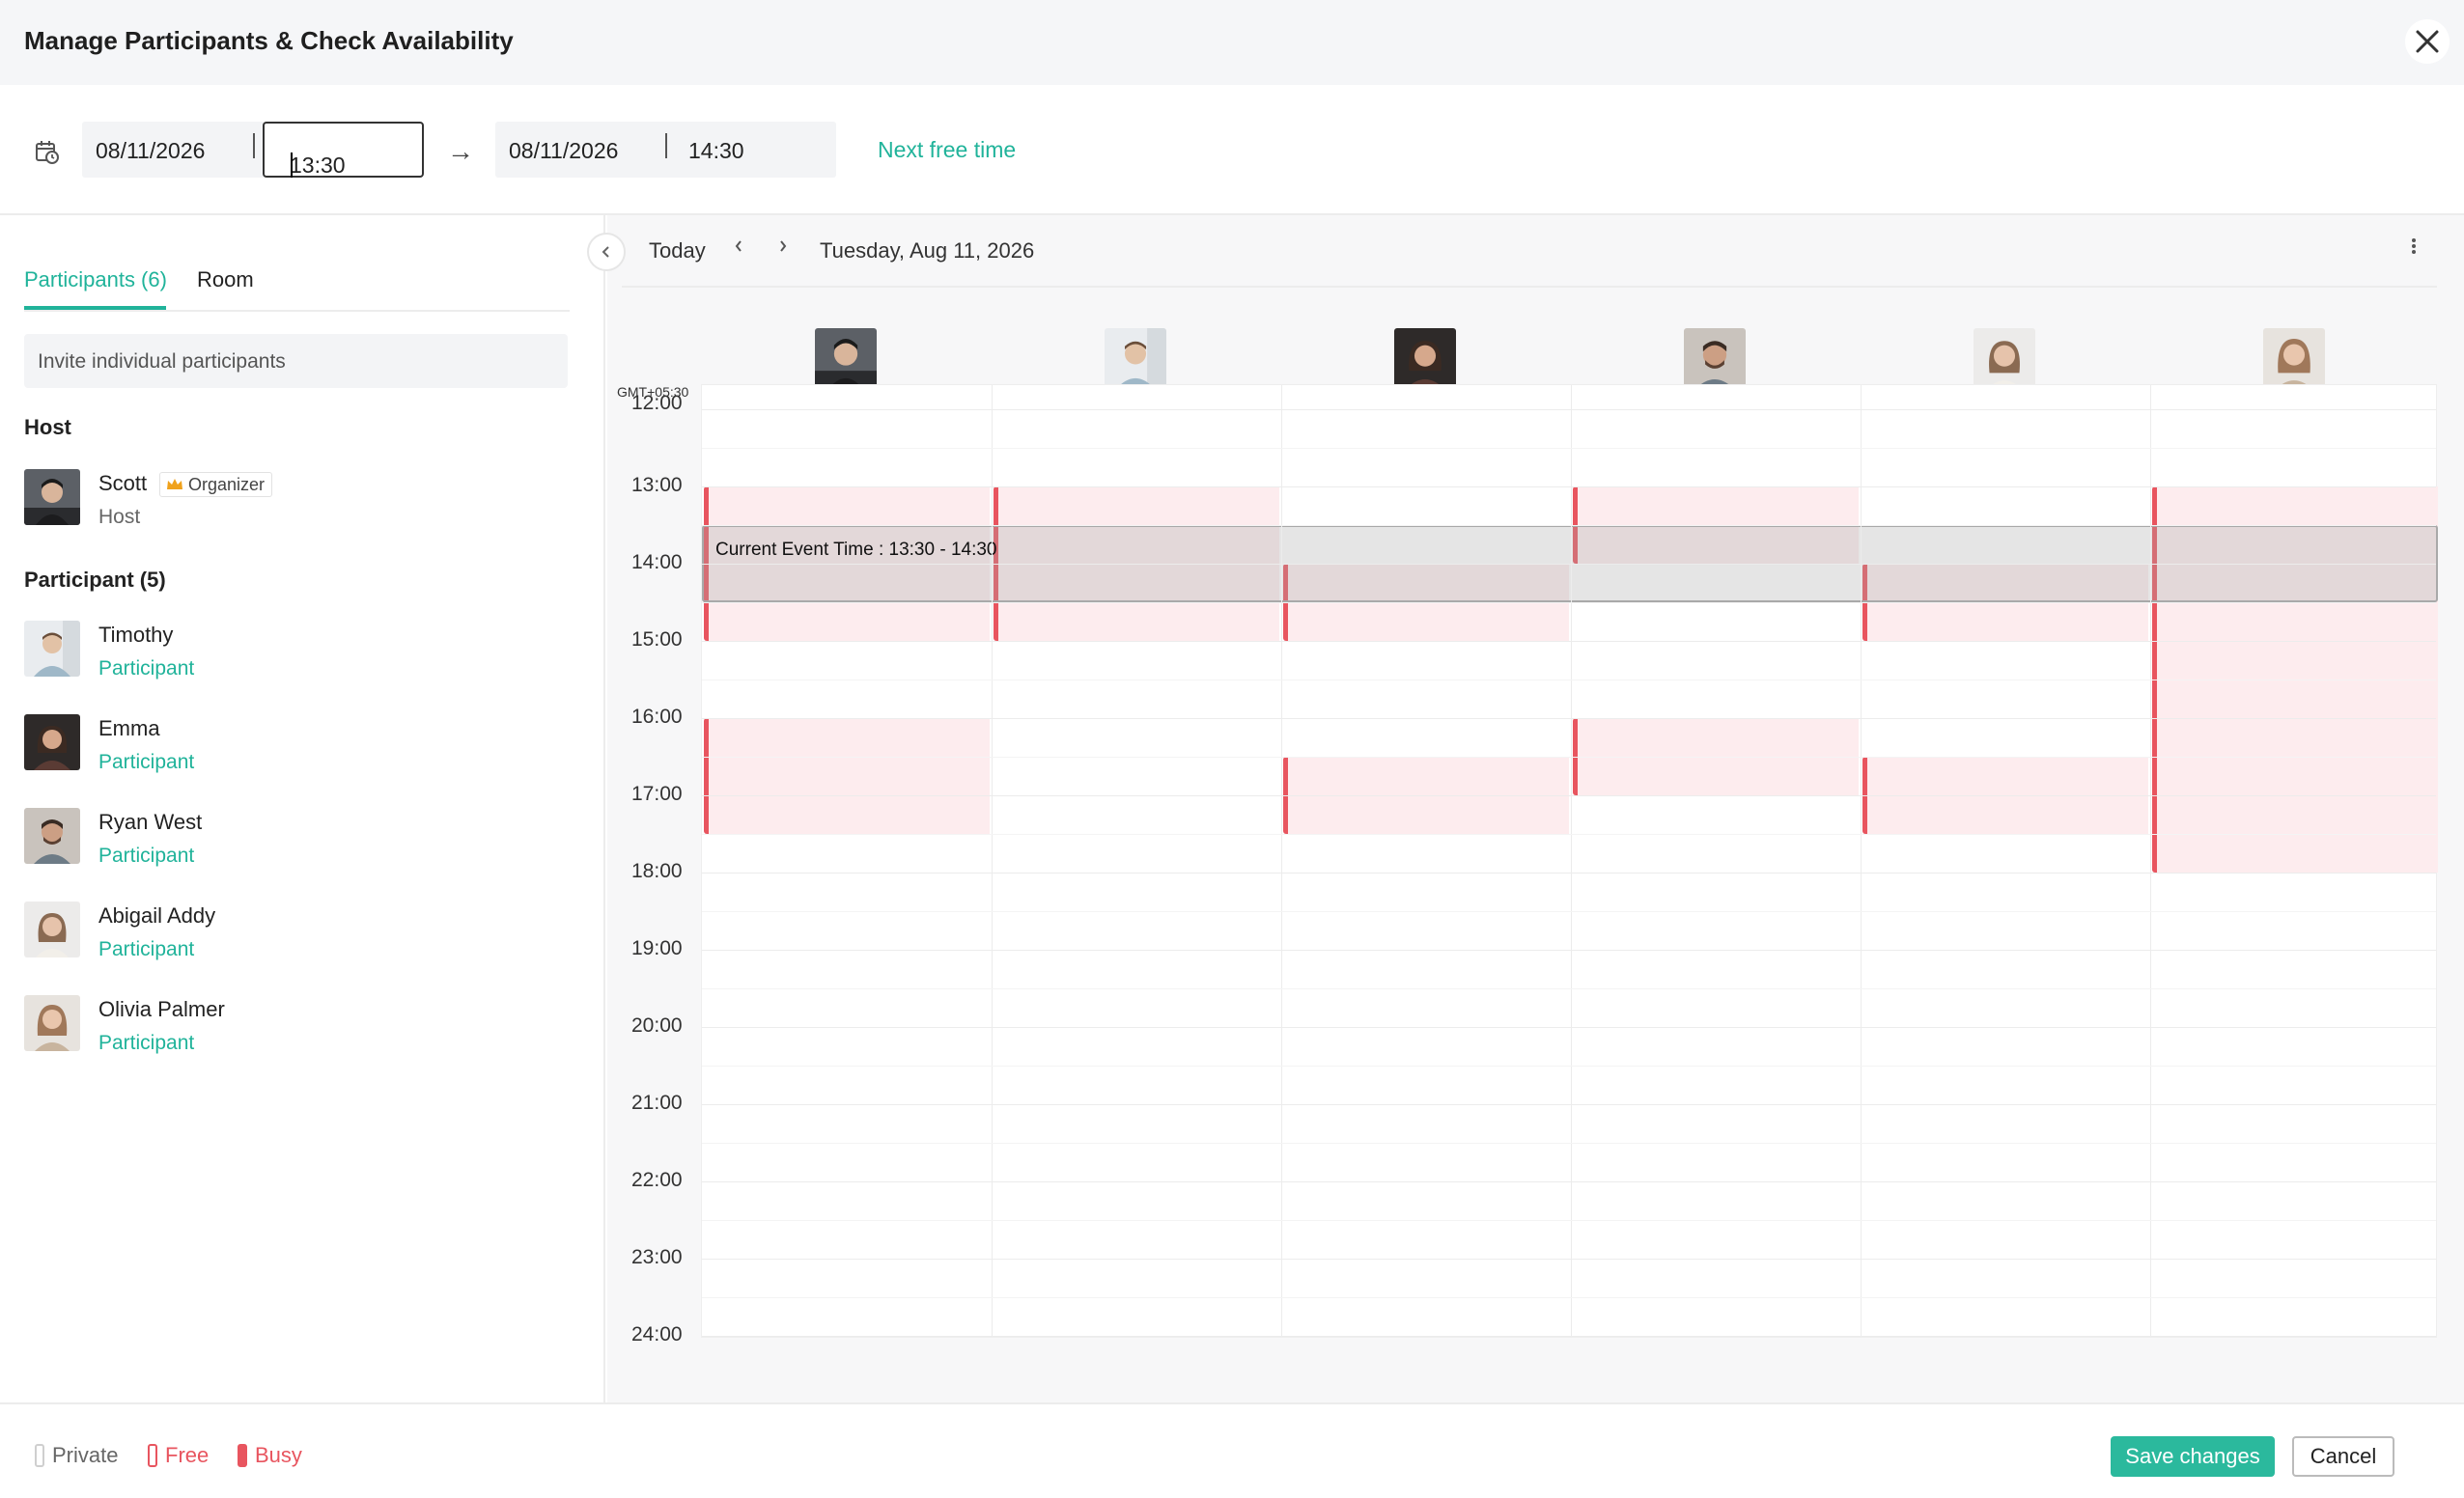 The image size is (2464, 1498). What do you see at coordinates (151, 822) in the screenshot?
I see `participant-name: Ryan West` at bounding box center [151, 822].